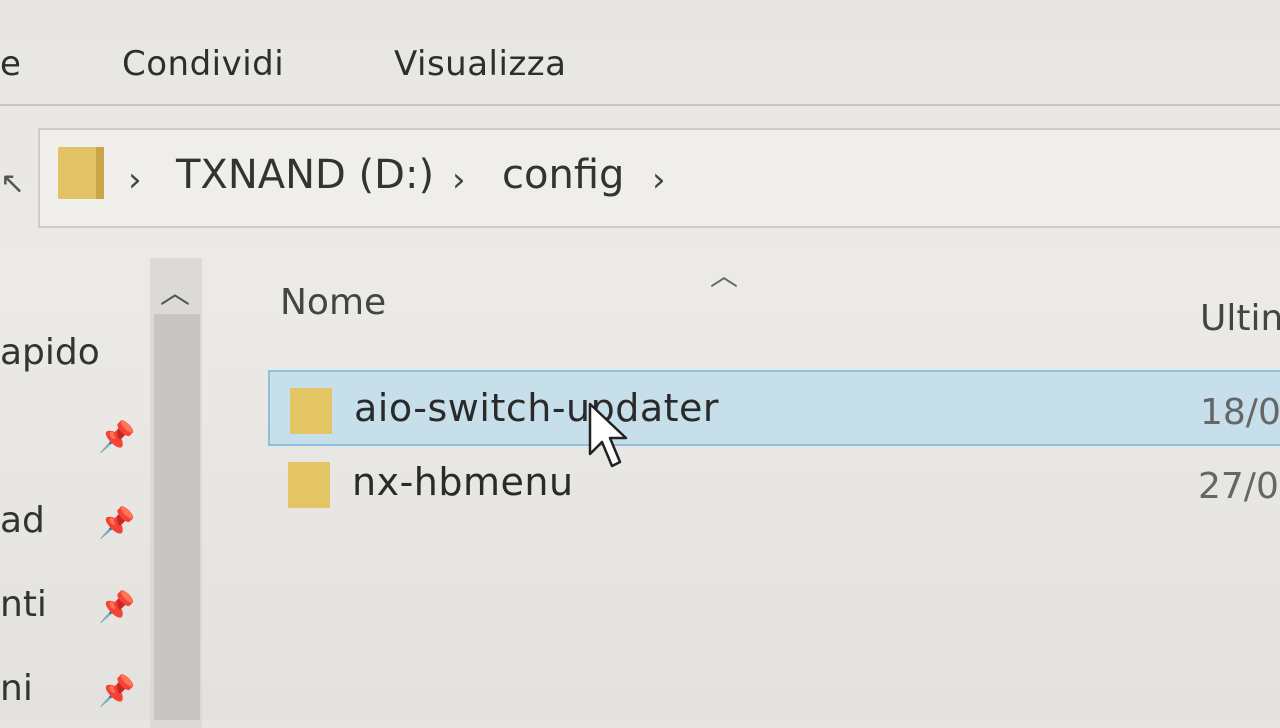  I want to click on nav-item-documents: nti, so click(23, 604).